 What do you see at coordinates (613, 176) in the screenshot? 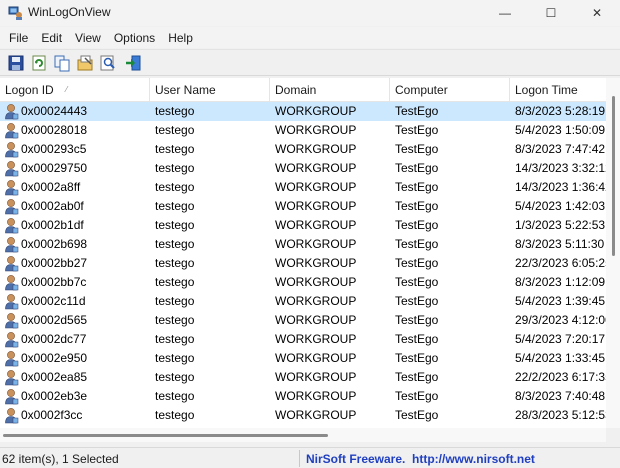
I see `vertical-scroll-thumb` at bounding box center [613, 176].